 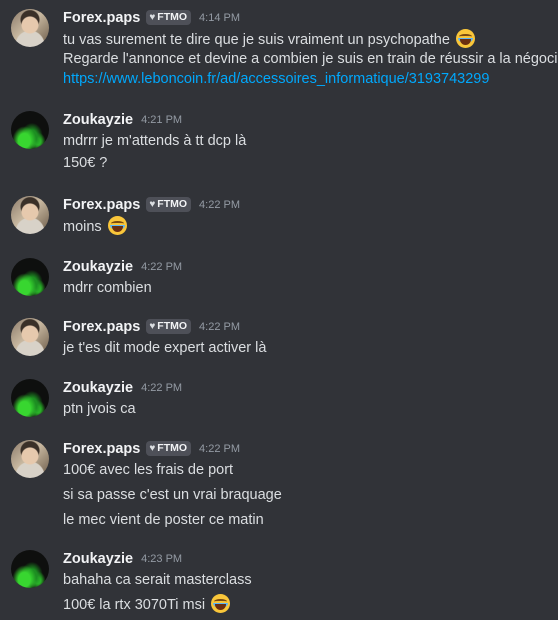 I want to click on message-header: Zoukayzie 4:21 PM, so click(x=122, y=121).